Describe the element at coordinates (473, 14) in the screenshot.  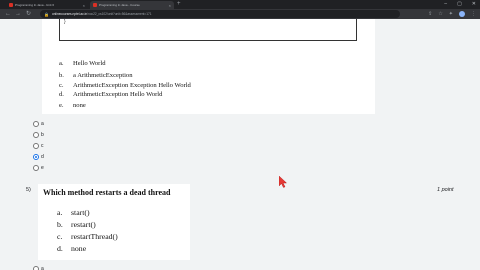
I see `menu-icon: ⋮` at that location.